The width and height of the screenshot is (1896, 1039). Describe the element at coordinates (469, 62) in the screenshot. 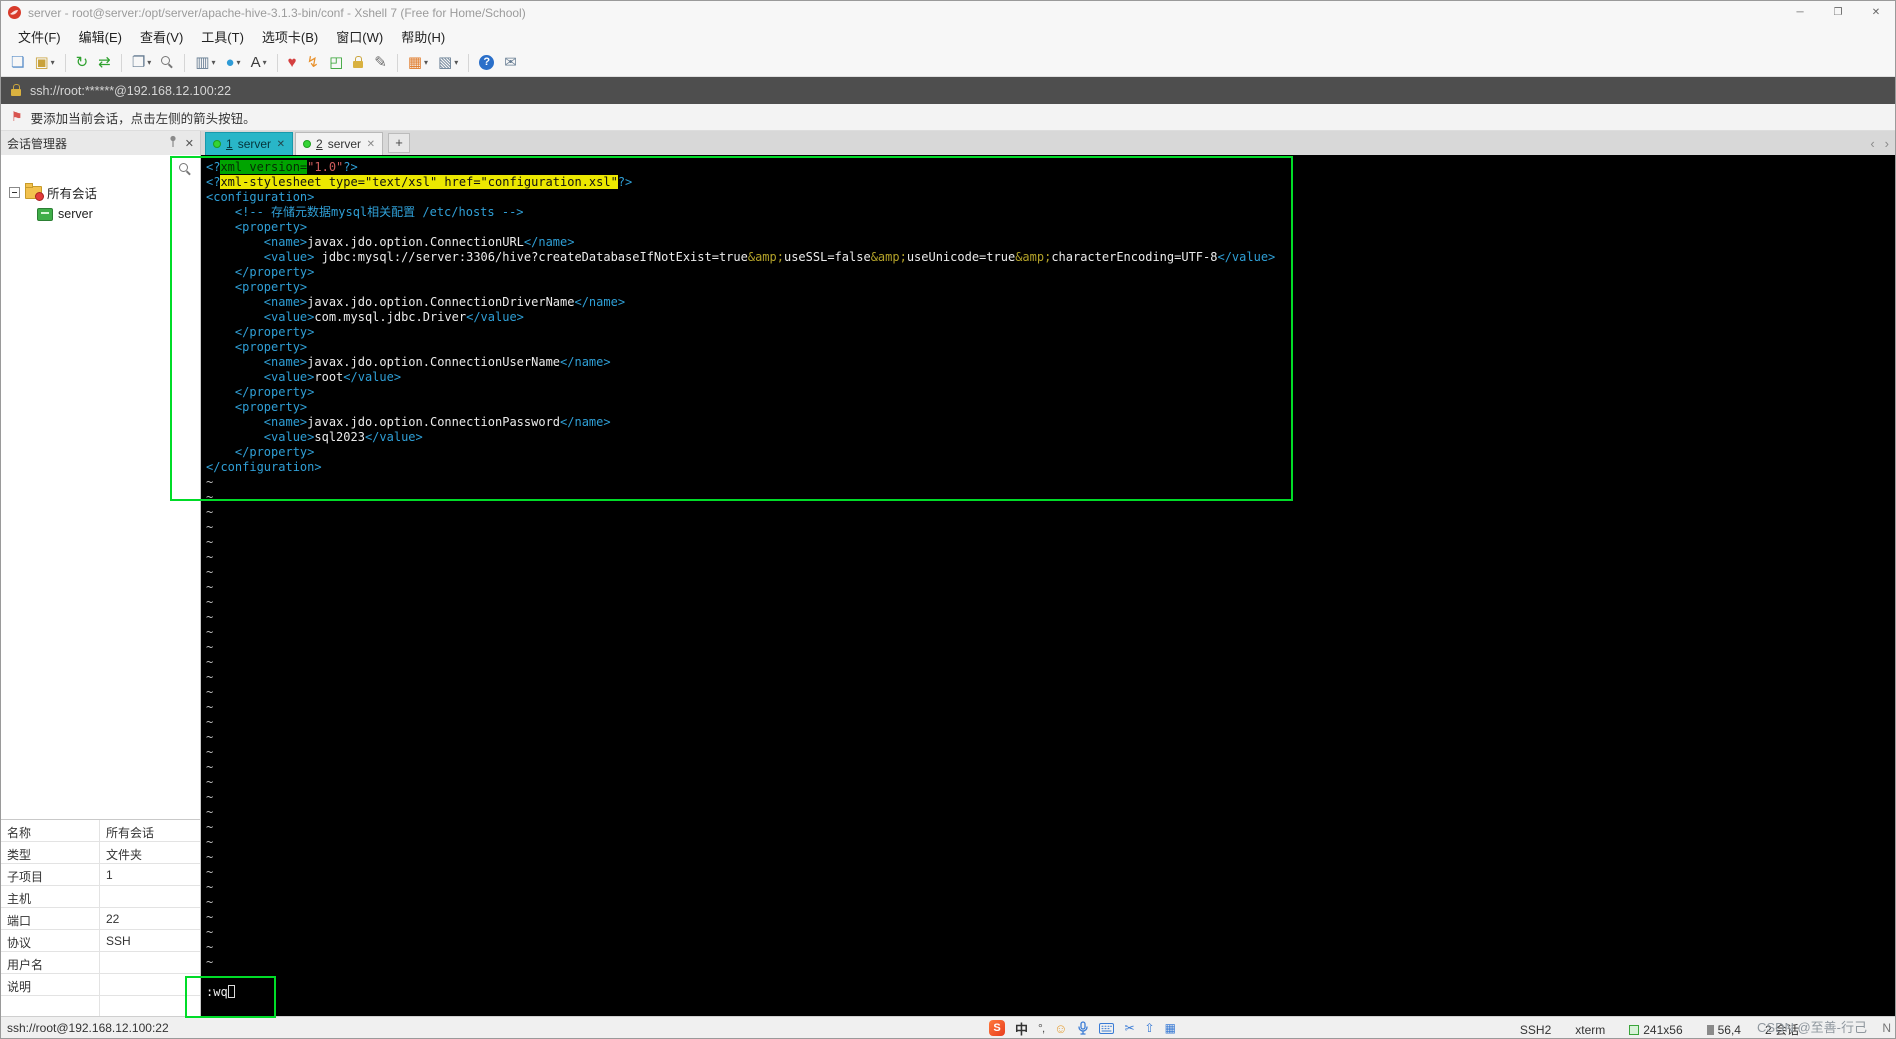

I see `toolbar-separator` at that location.